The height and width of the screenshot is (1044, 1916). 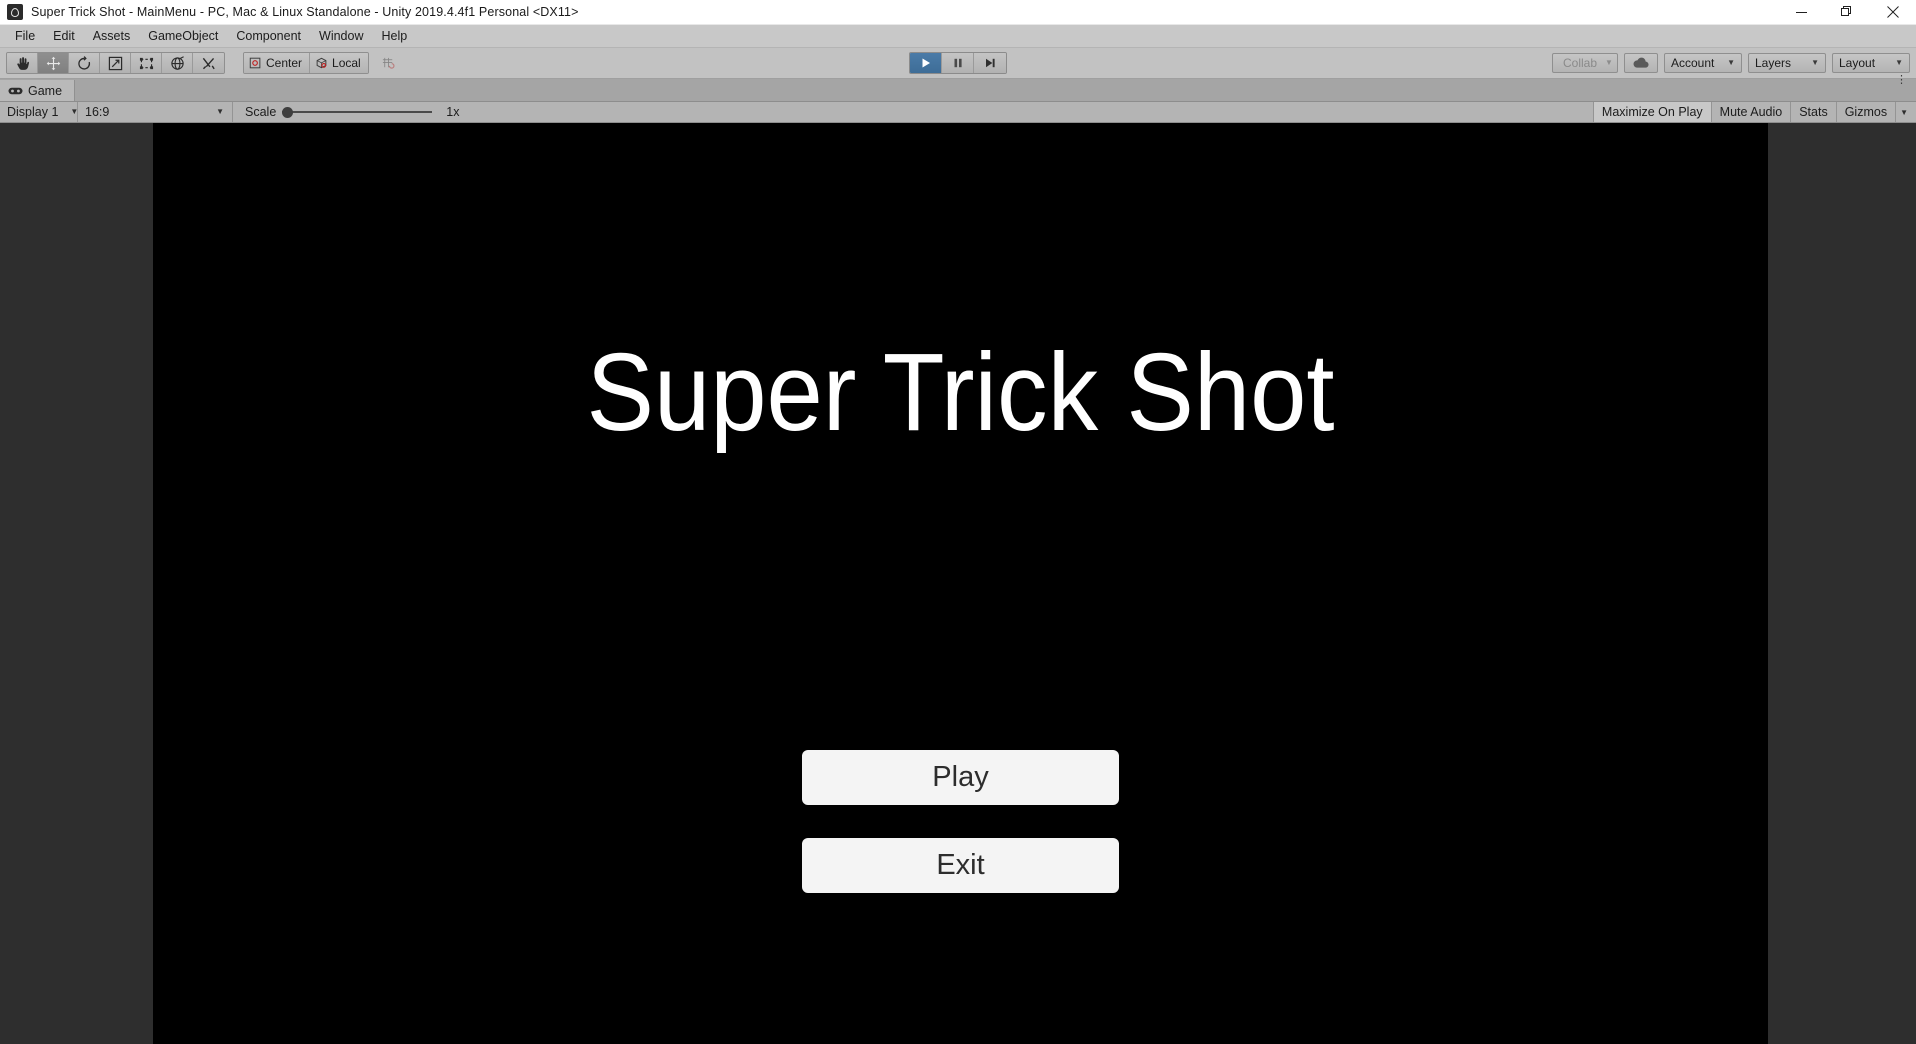 I want to click on exit-button: Exit, so click(x=960, y=865).